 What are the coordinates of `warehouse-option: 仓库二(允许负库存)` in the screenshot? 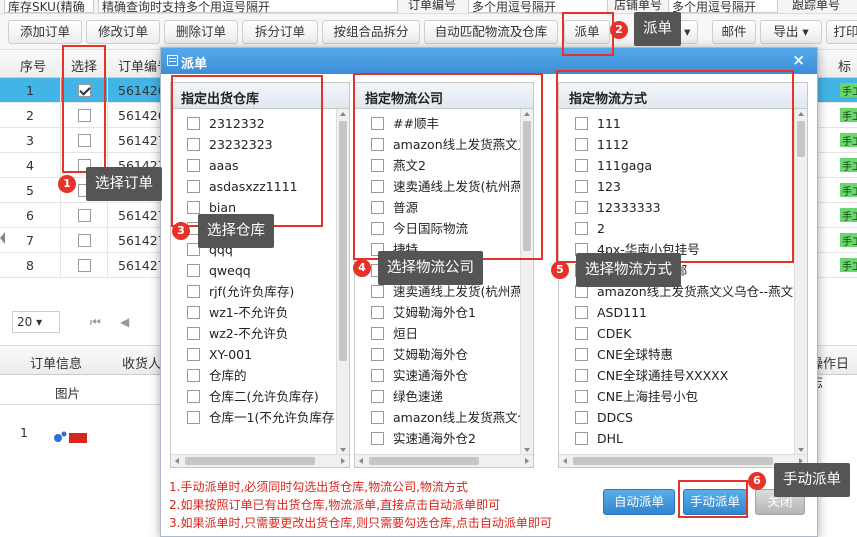 It's located at (260, 397).